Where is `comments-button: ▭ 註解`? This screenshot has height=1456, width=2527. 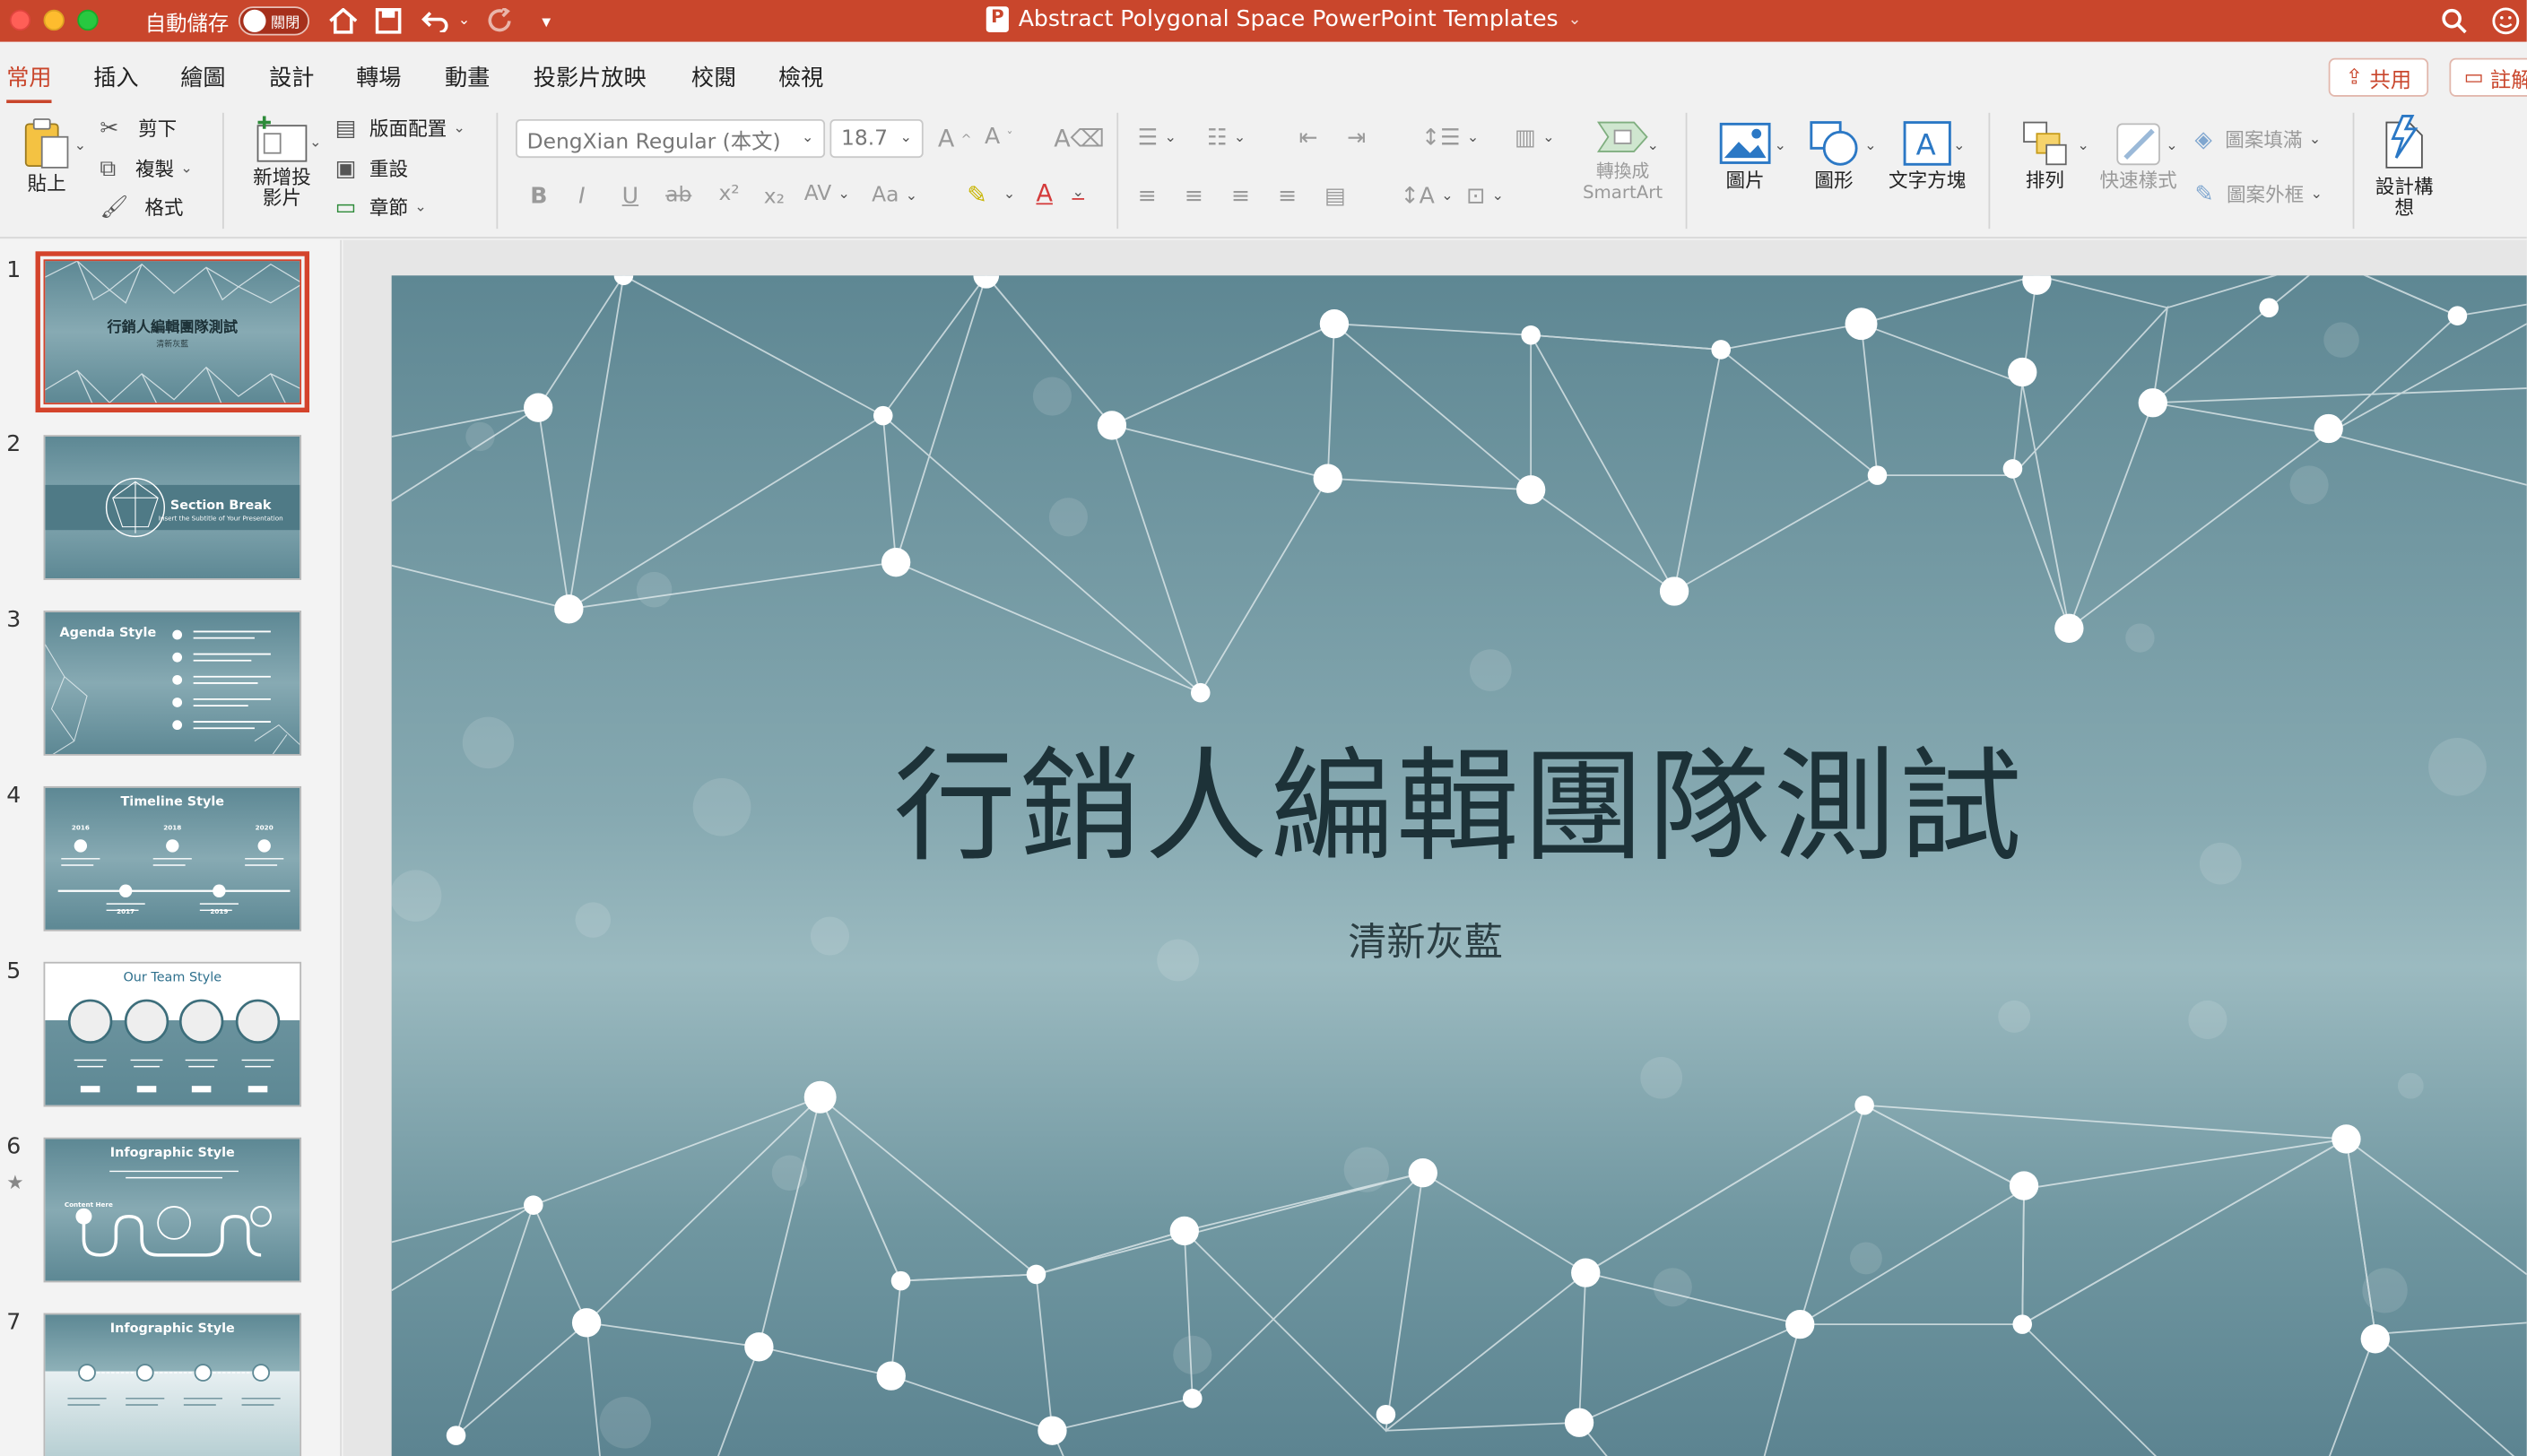 comments-button: ▭ 註解 is located at coordinates (2488, 77).